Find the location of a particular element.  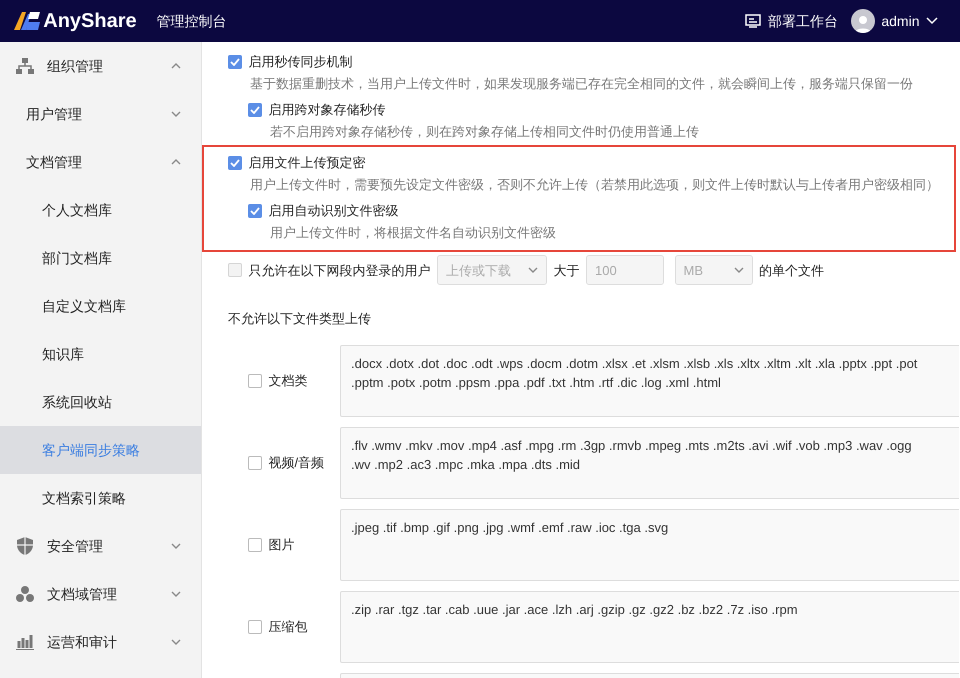

option-label: 启用文件上传预定密 is located at coordinates (307, 163).